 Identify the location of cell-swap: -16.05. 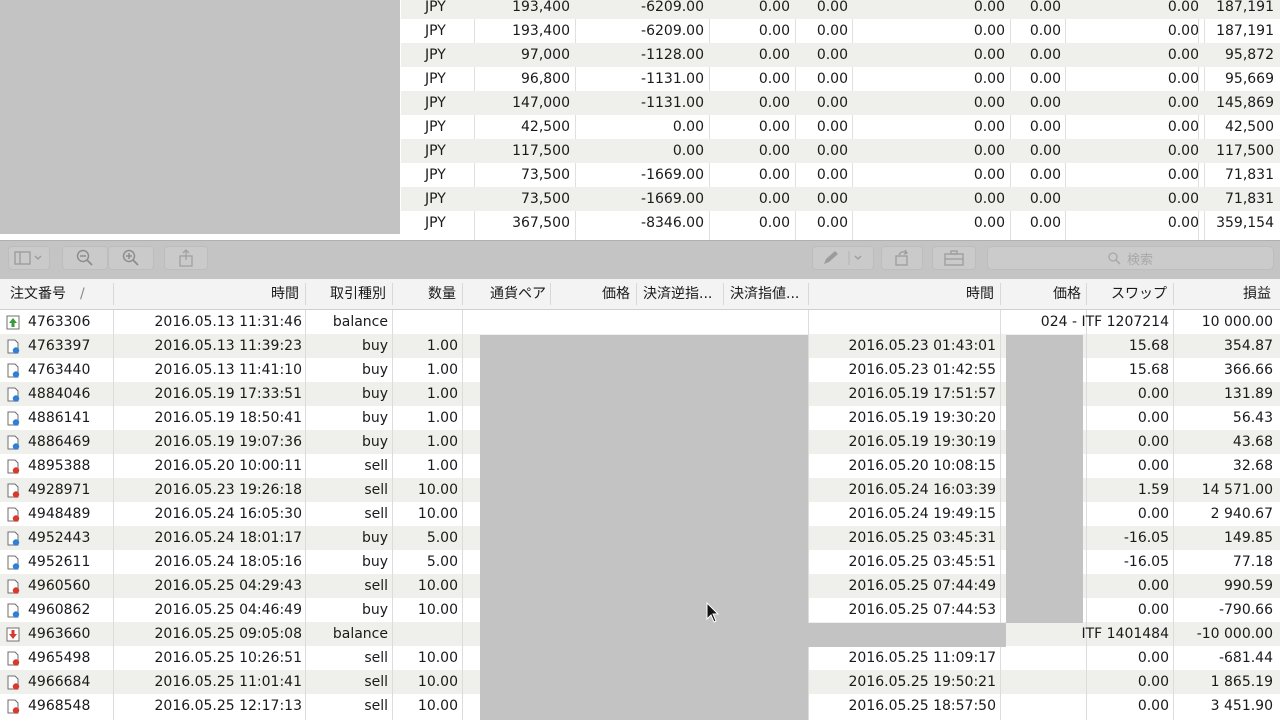
(1146, 562).